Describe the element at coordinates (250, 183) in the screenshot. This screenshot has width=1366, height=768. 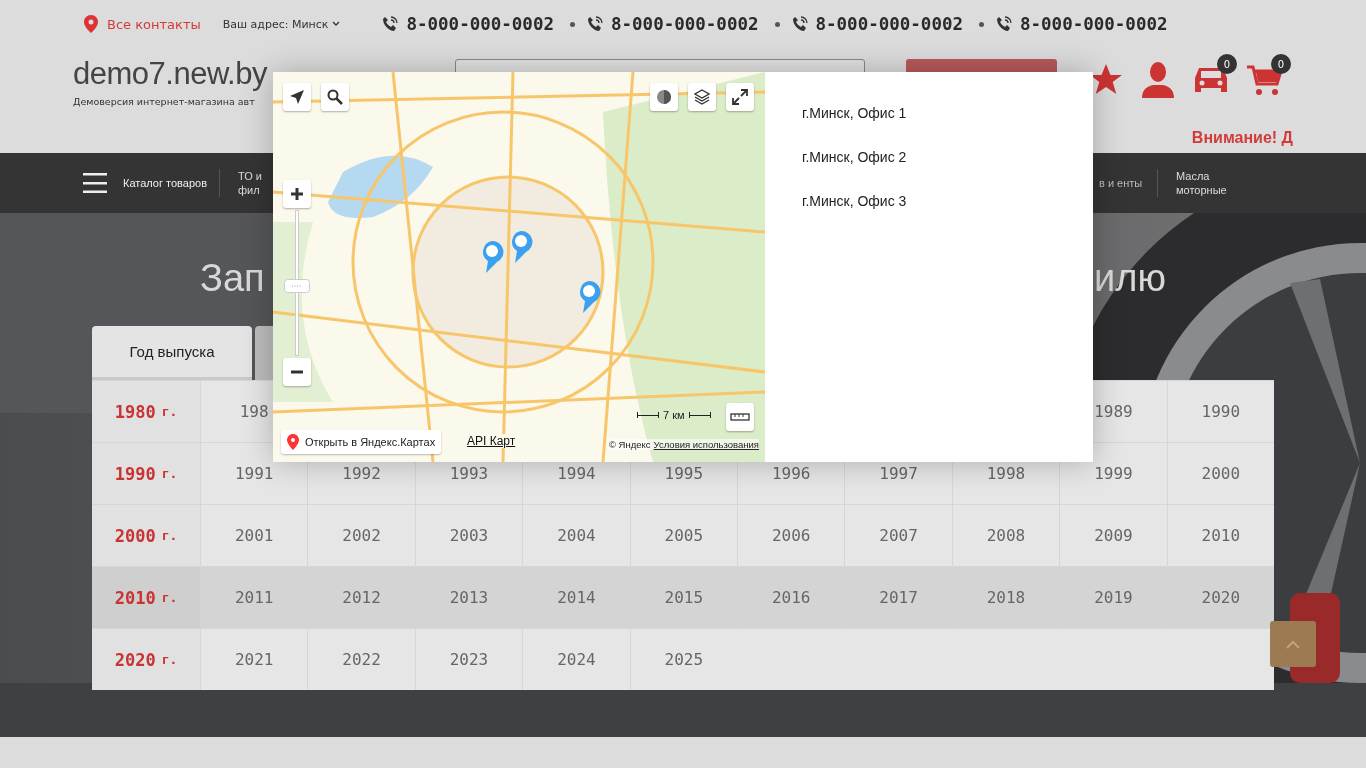
I see `nav-link: ТО и фил` at that location.